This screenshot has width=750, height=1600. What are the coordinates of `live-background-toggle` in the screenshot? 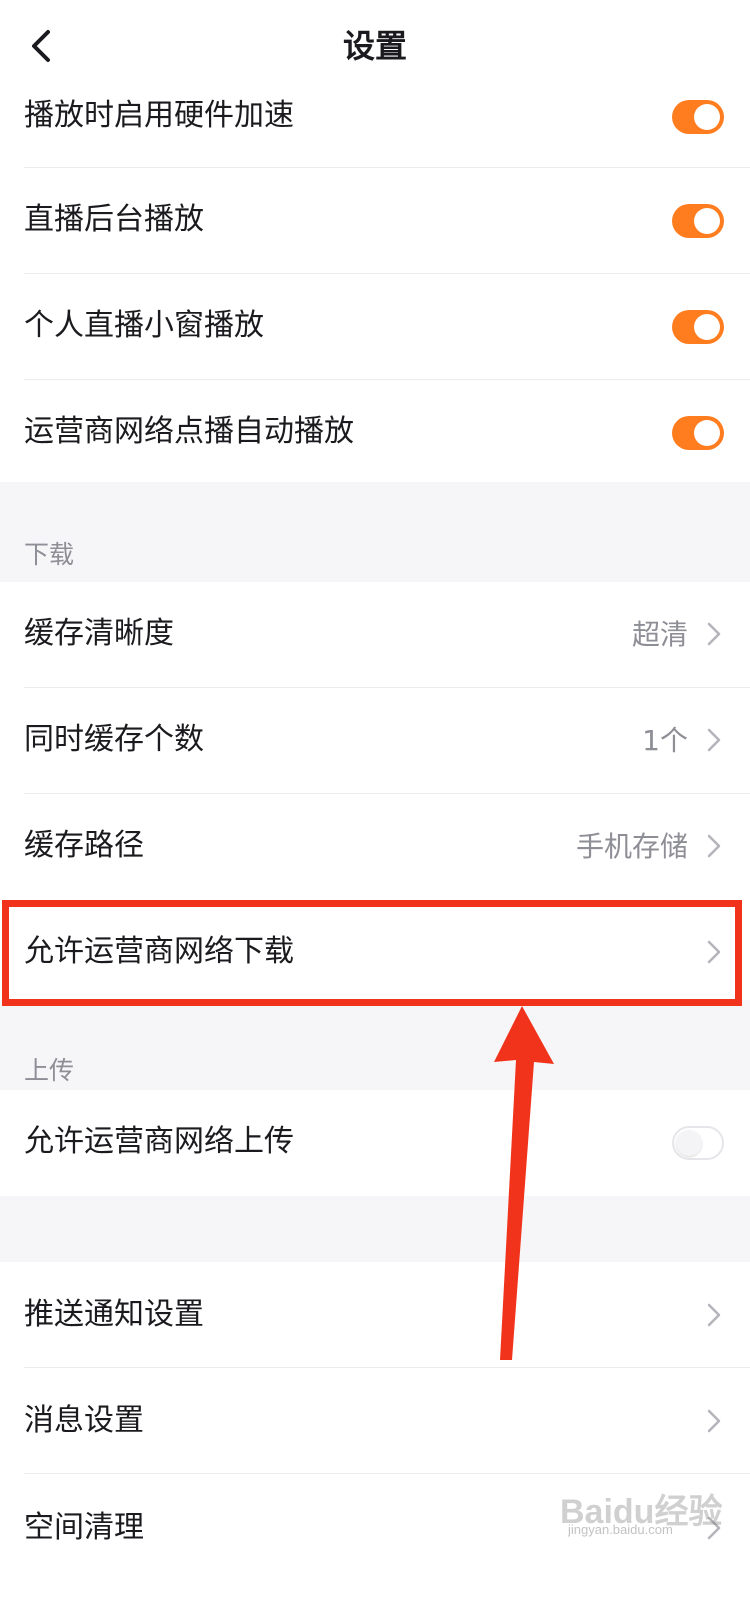 It's located at (698, 221).